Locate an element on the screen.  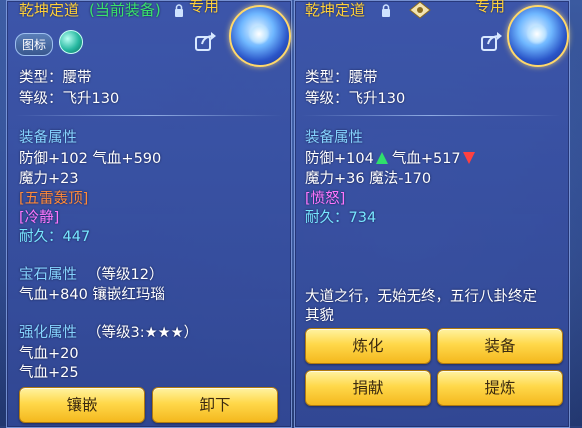
stats-line-1: 防御+102 气血+590 is located at coordinates (90, 159).